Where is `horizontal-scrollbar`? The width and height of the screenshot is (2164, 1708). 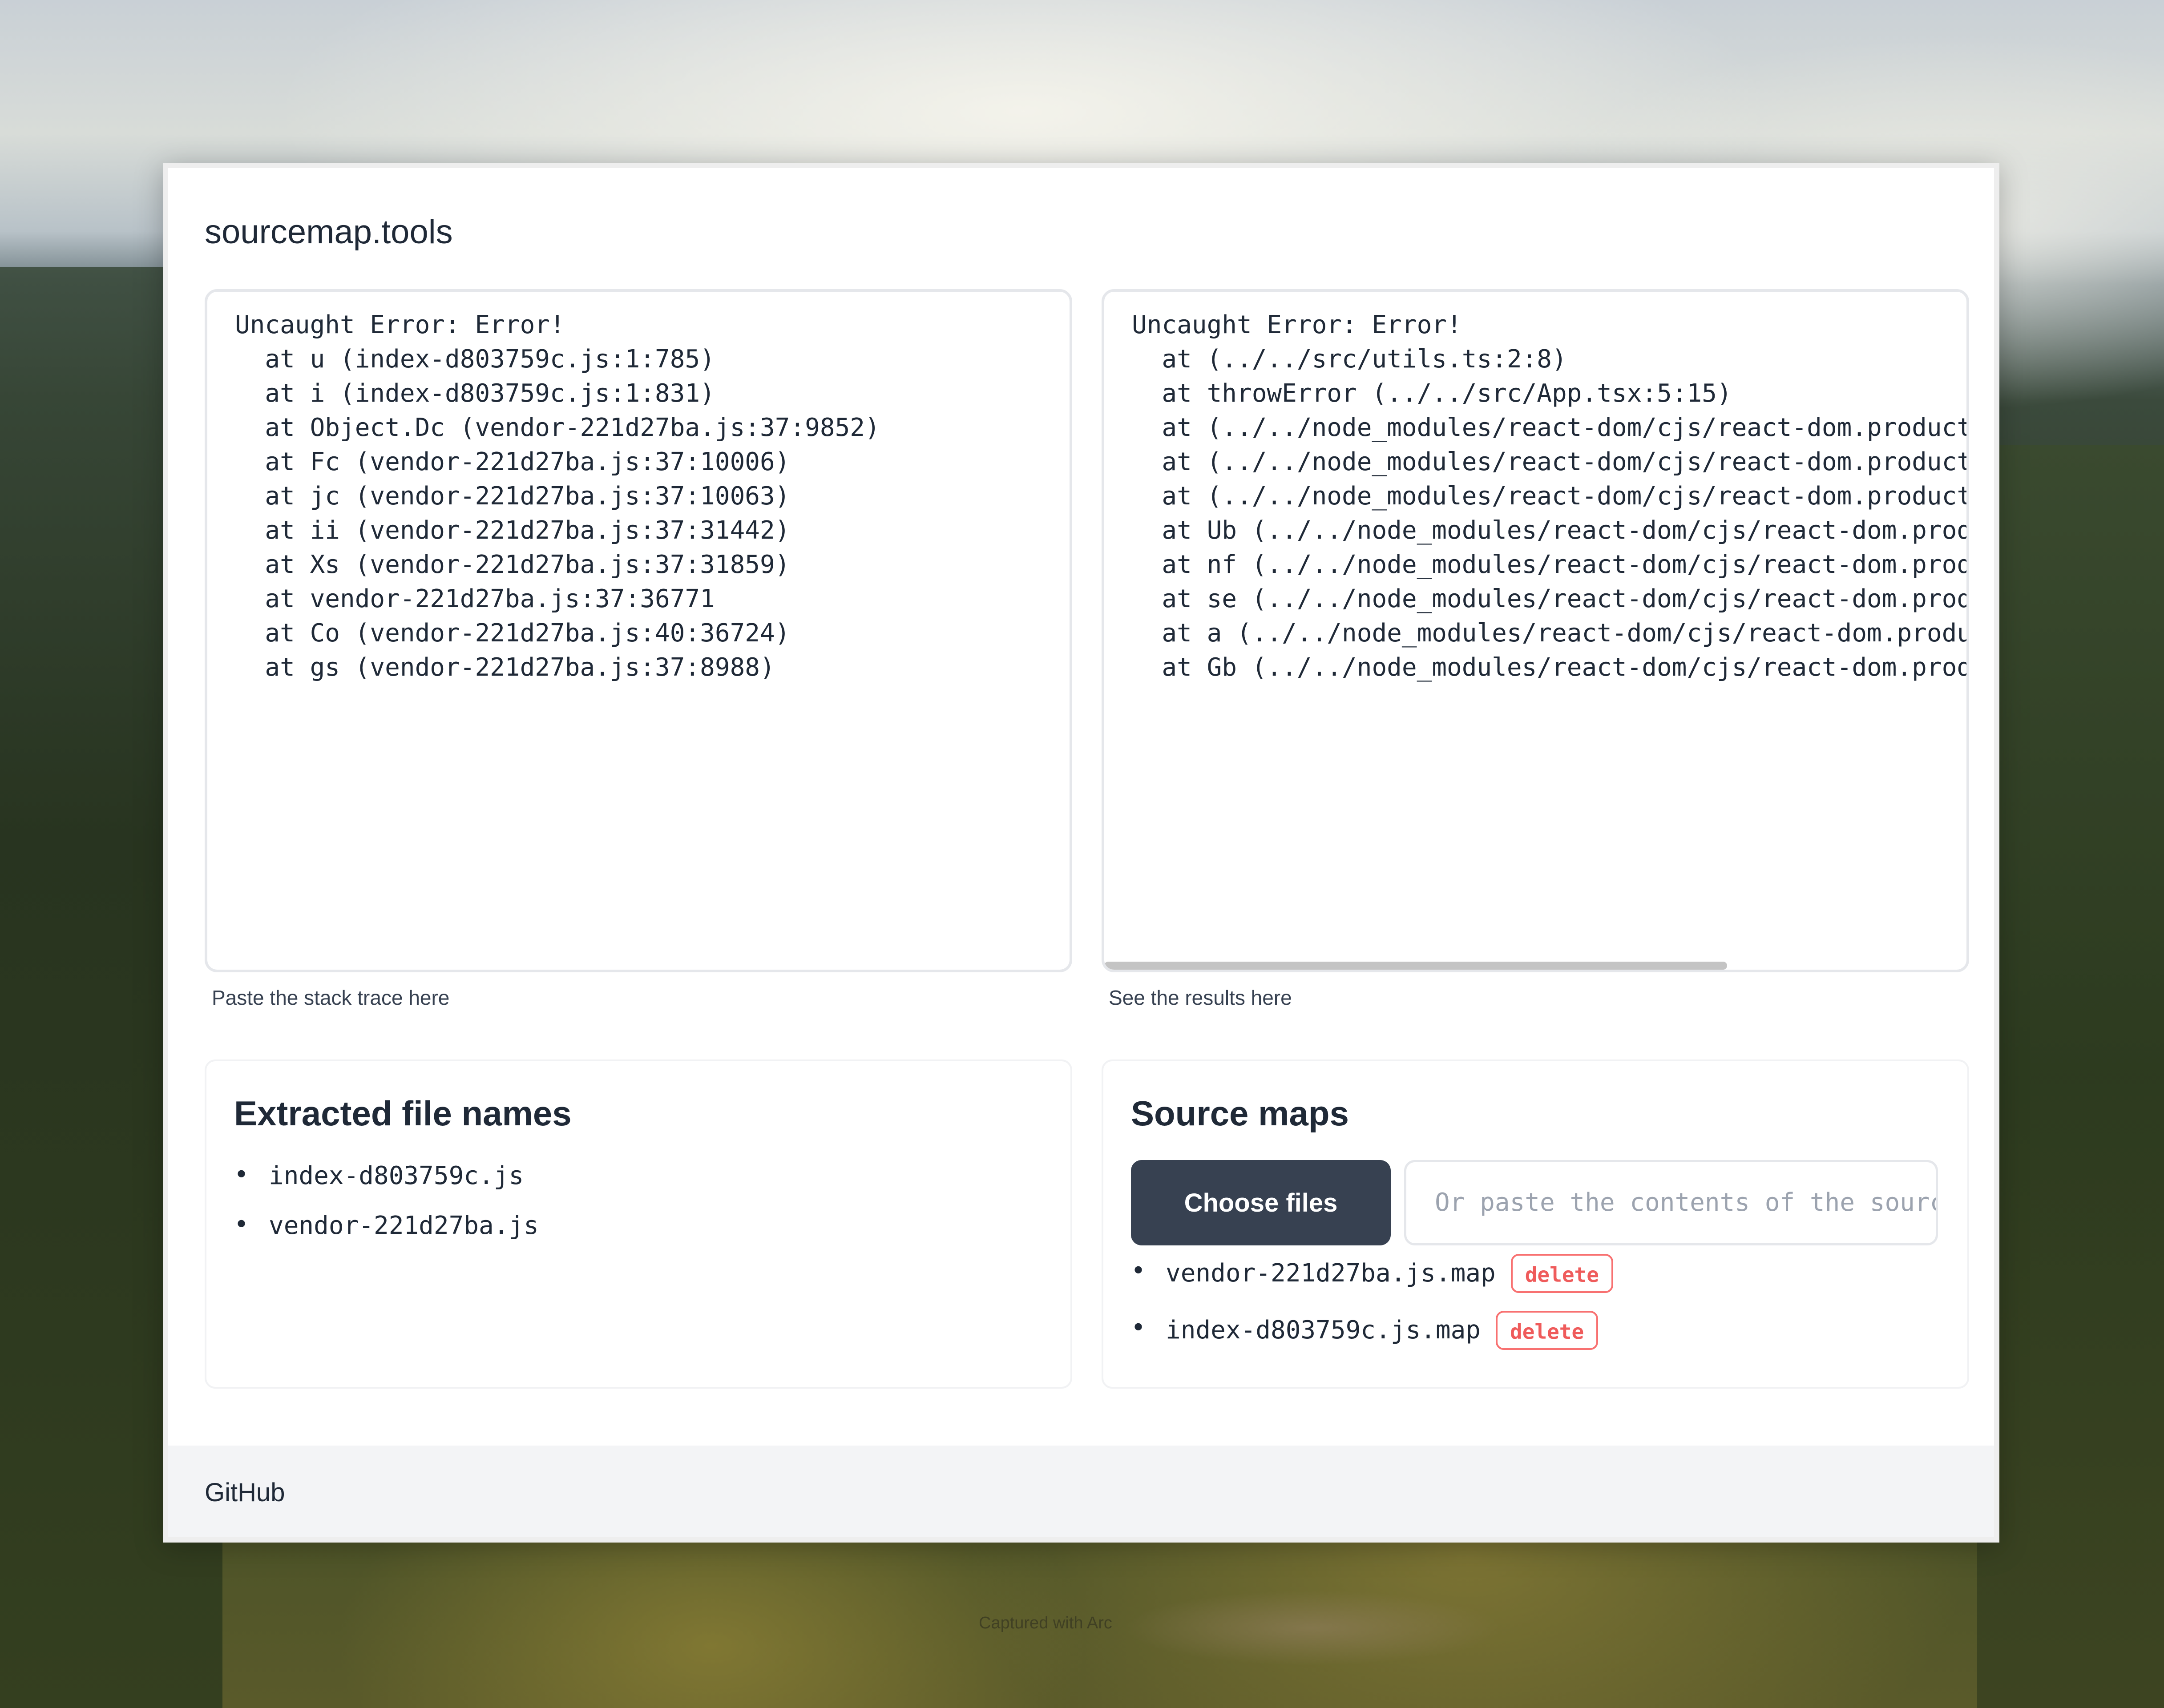 horizontal-scrollbar is located at coordinates (1415, 966).